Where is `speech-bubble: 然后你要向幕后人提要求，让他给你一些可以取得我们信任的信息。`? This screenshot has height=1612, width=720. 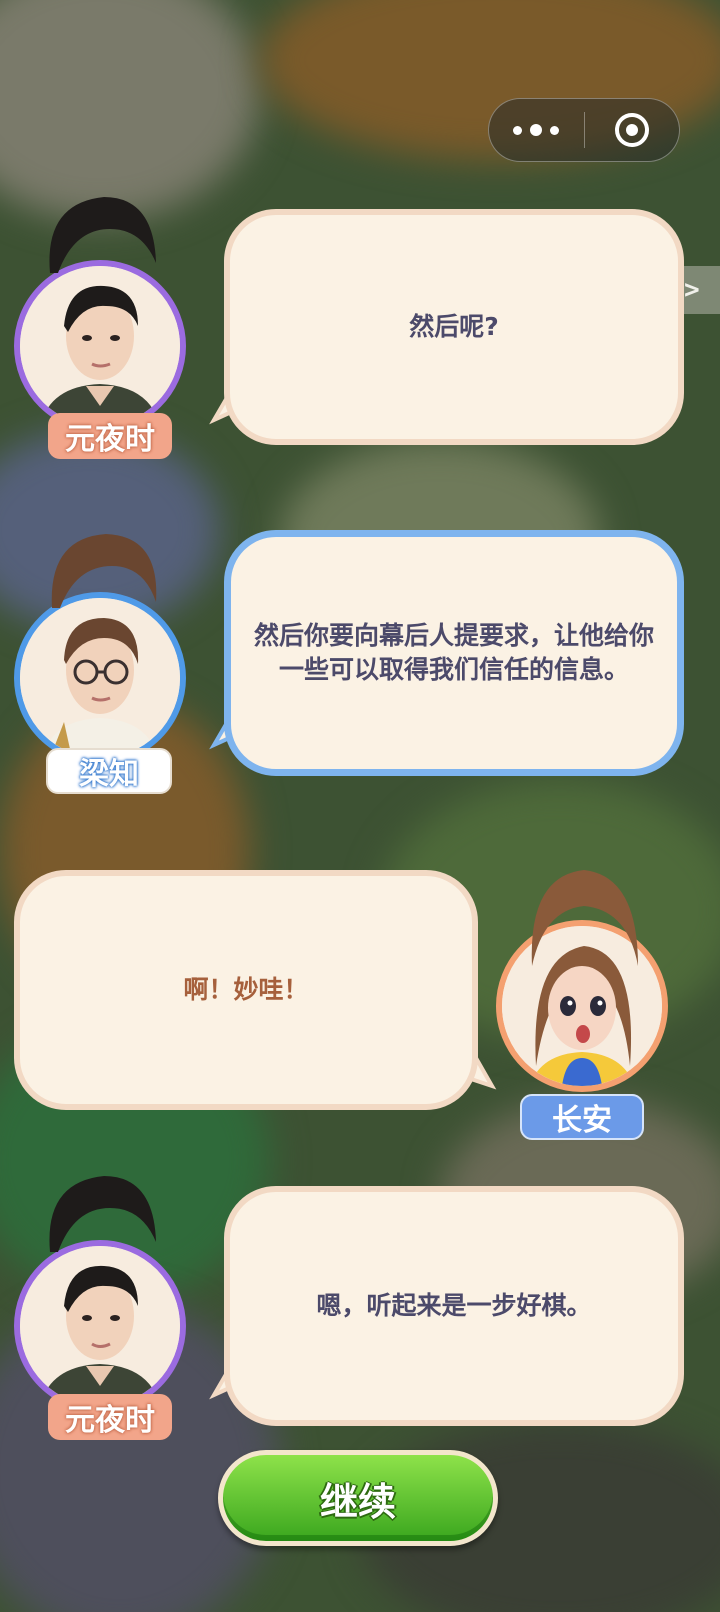 speech-bubble: 然后你要向幕后人提要求，让他给你一些可以取得我们信任的信息。 is located at coordinates (454, 653).